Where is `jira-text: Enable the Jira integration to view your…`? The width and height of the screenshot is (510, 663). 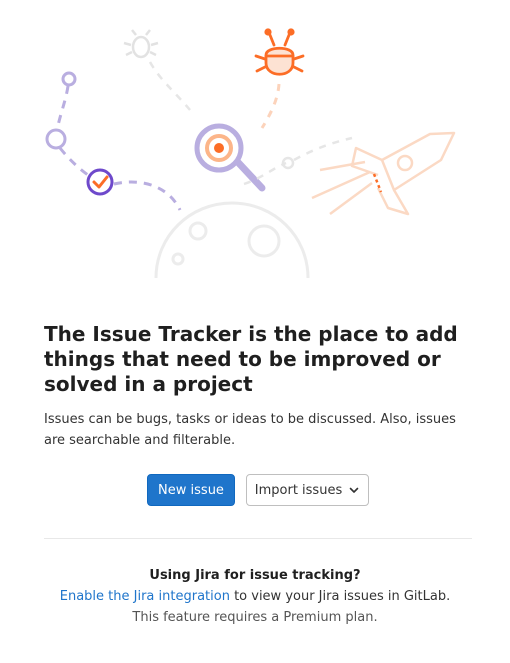 jira-text: Enable the Jira integration to view your… is located at coordinates (255, 596).